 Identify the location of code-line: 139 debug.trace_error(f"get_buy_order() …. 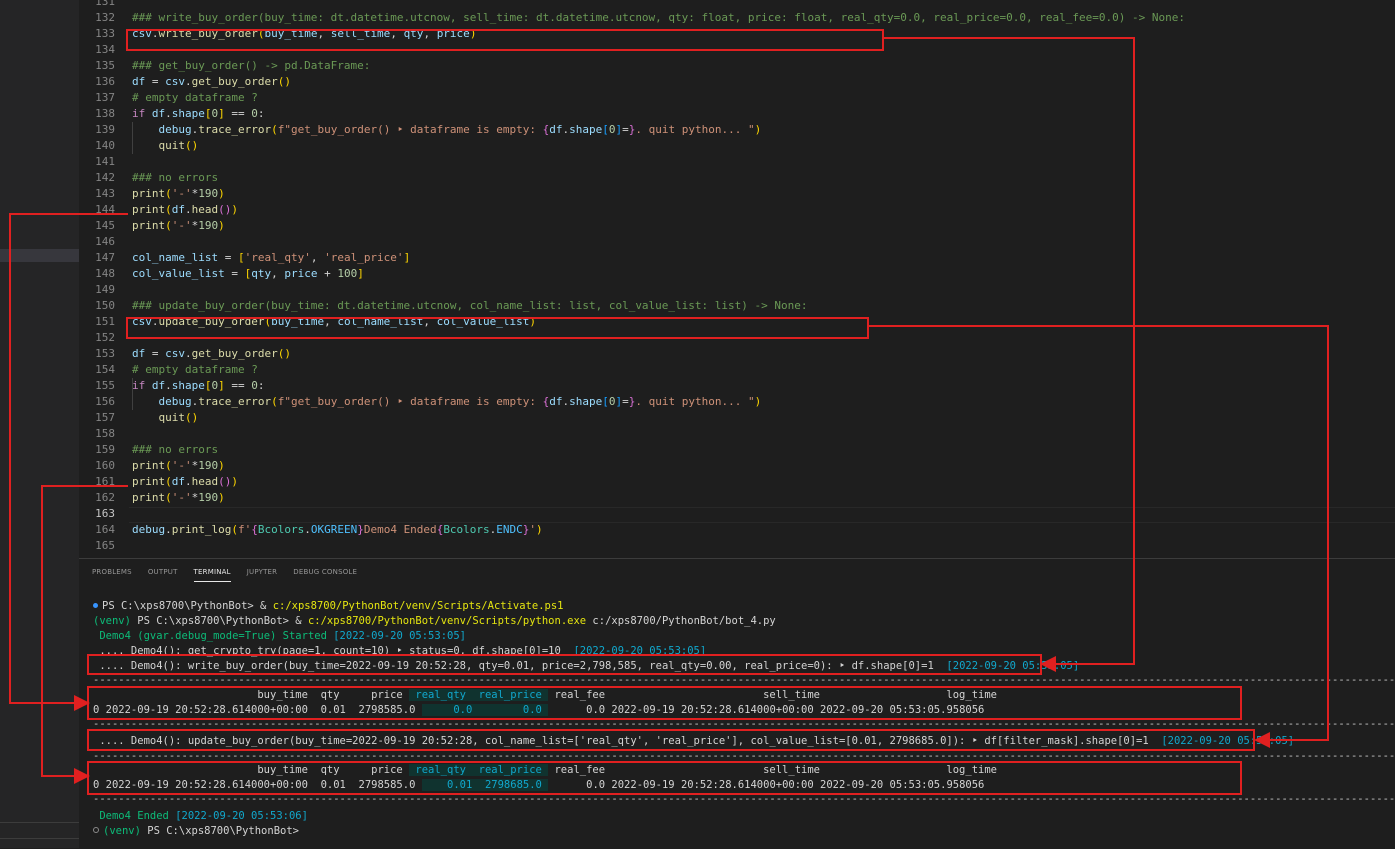
(737, 130).